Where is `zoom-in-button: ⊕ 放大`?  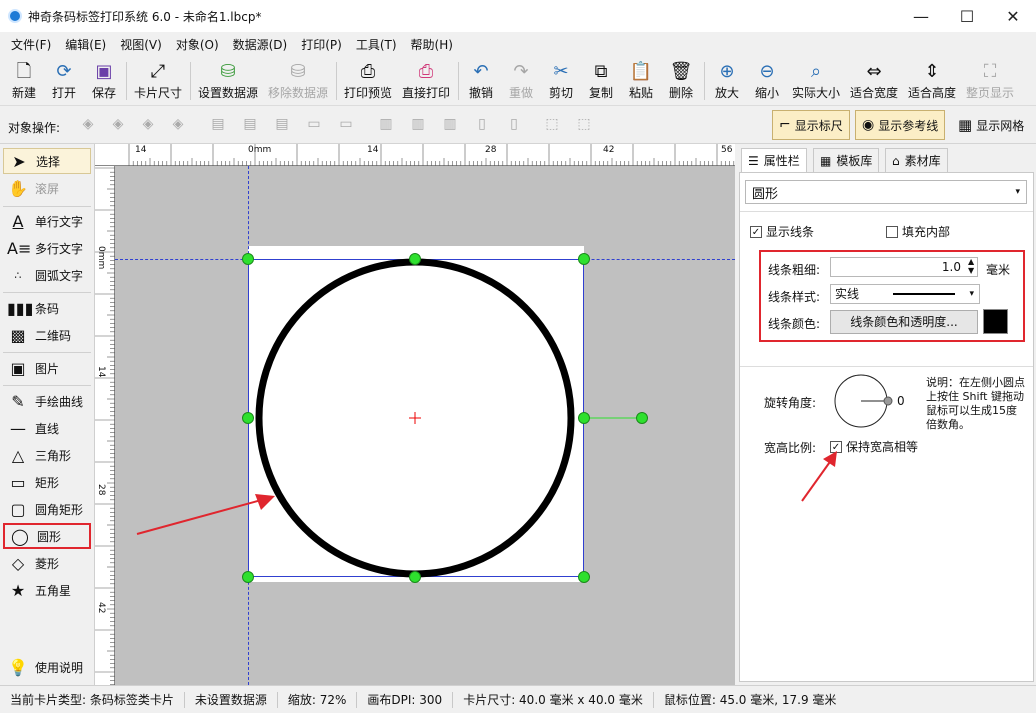
zoom-in-button: ⊕ 放大 is located at coordinates (727, 82).